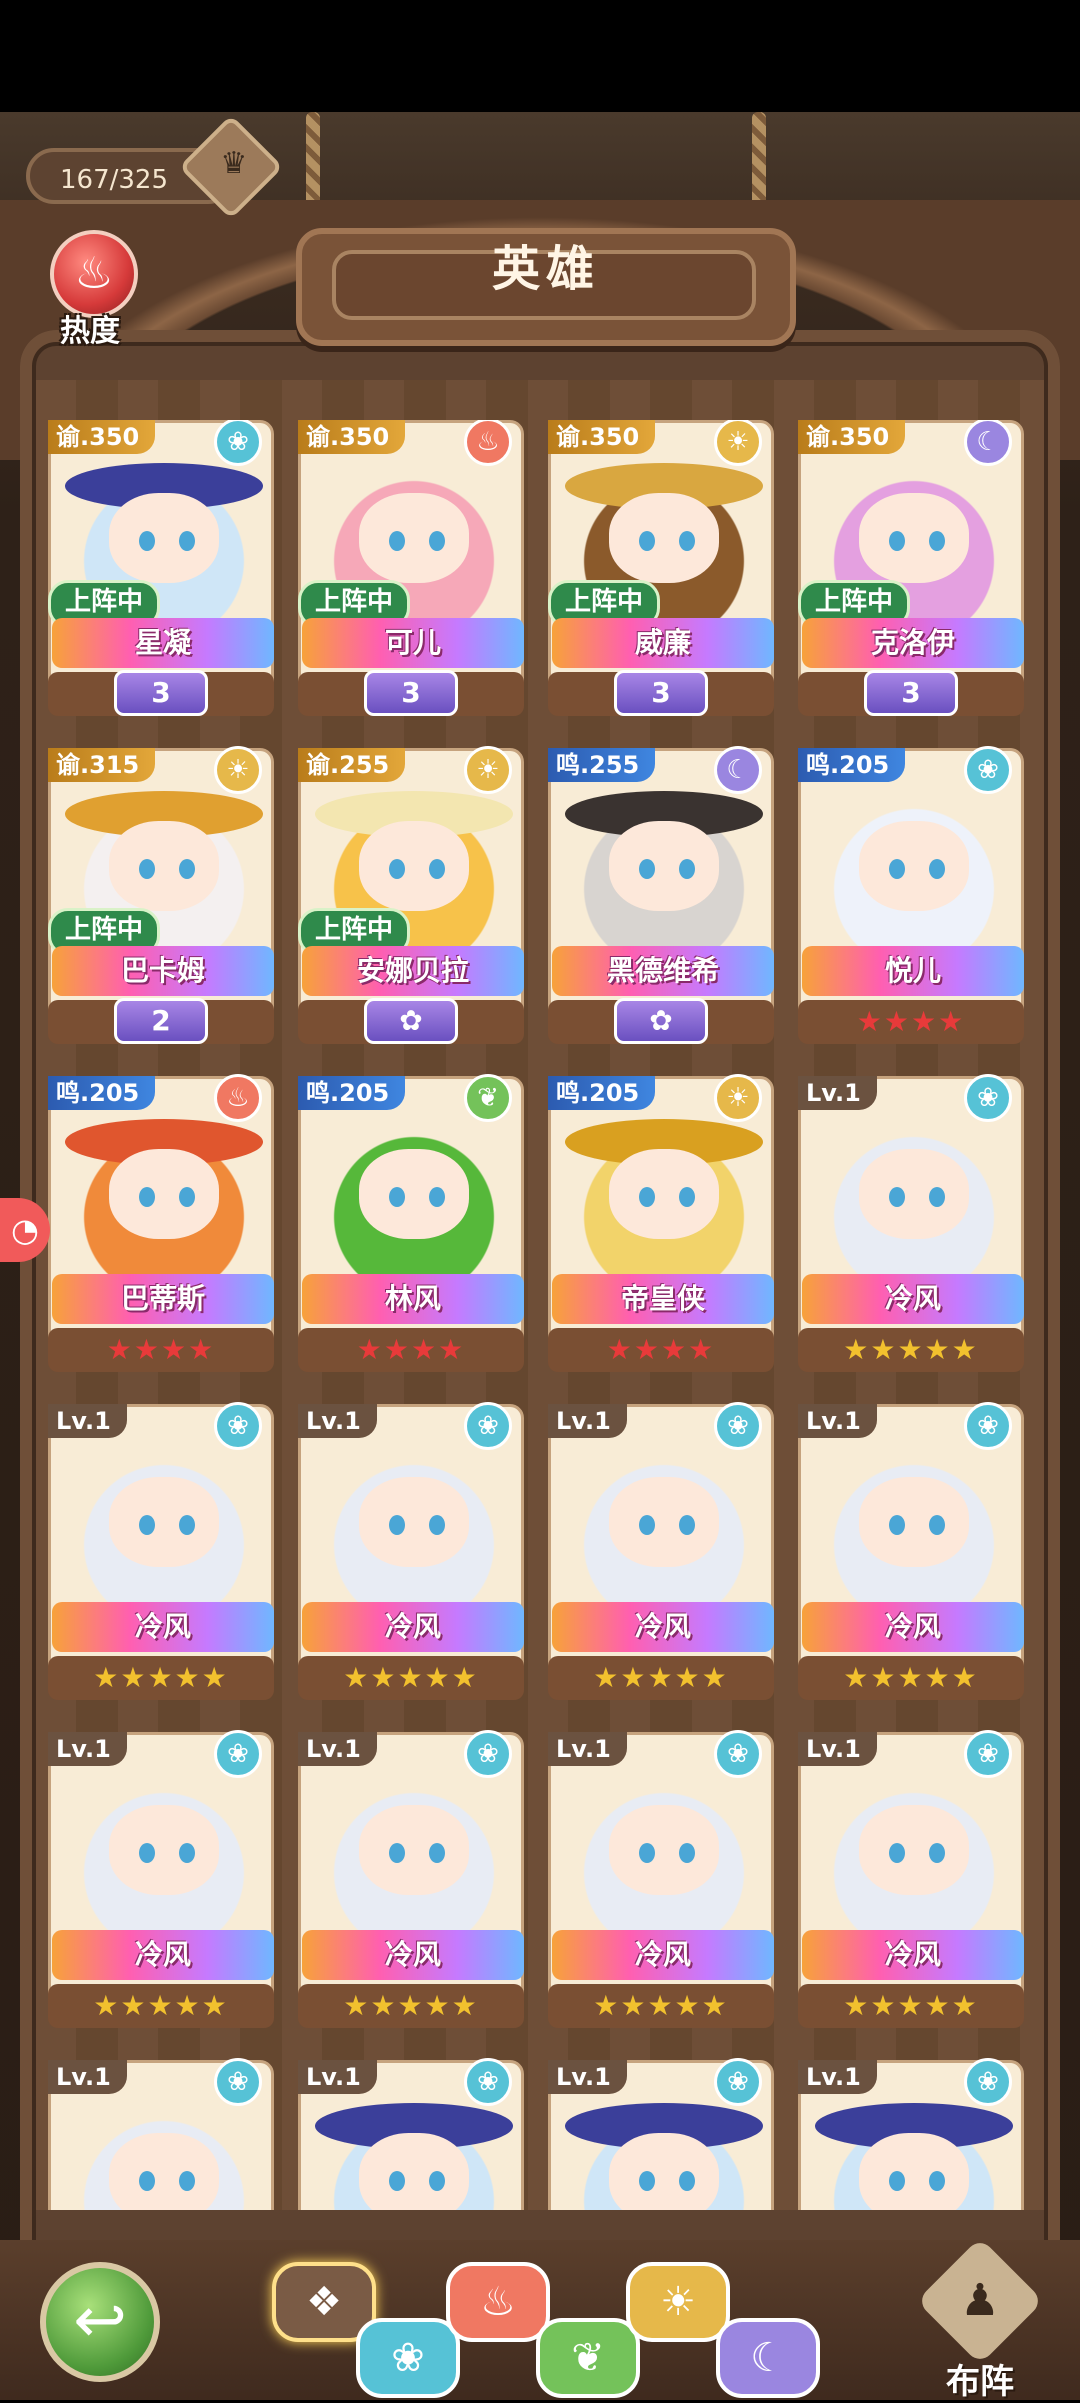 This screenshot has height=2403, width=1080. I want to click on name-banner: 安娜贝拉, so click(413, 971).